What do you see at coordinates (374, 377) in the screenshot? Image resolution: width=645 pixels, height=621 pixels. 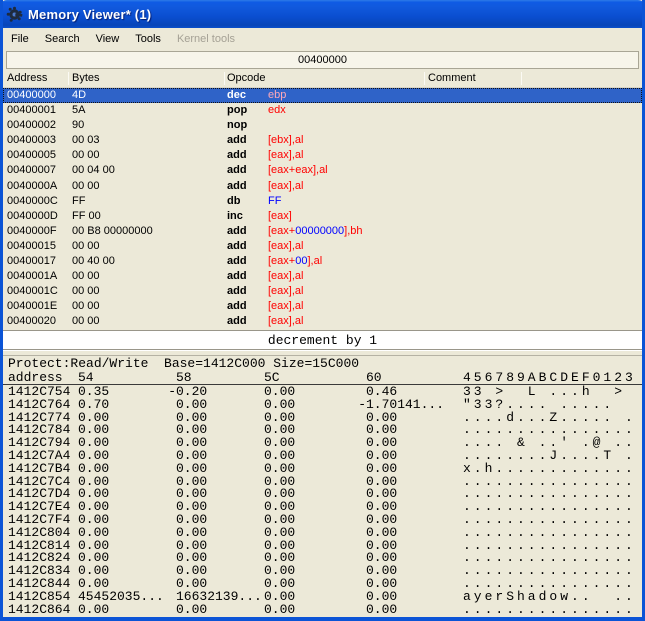 I see `hex-col-60: 60` at bounding box center [374, 377].